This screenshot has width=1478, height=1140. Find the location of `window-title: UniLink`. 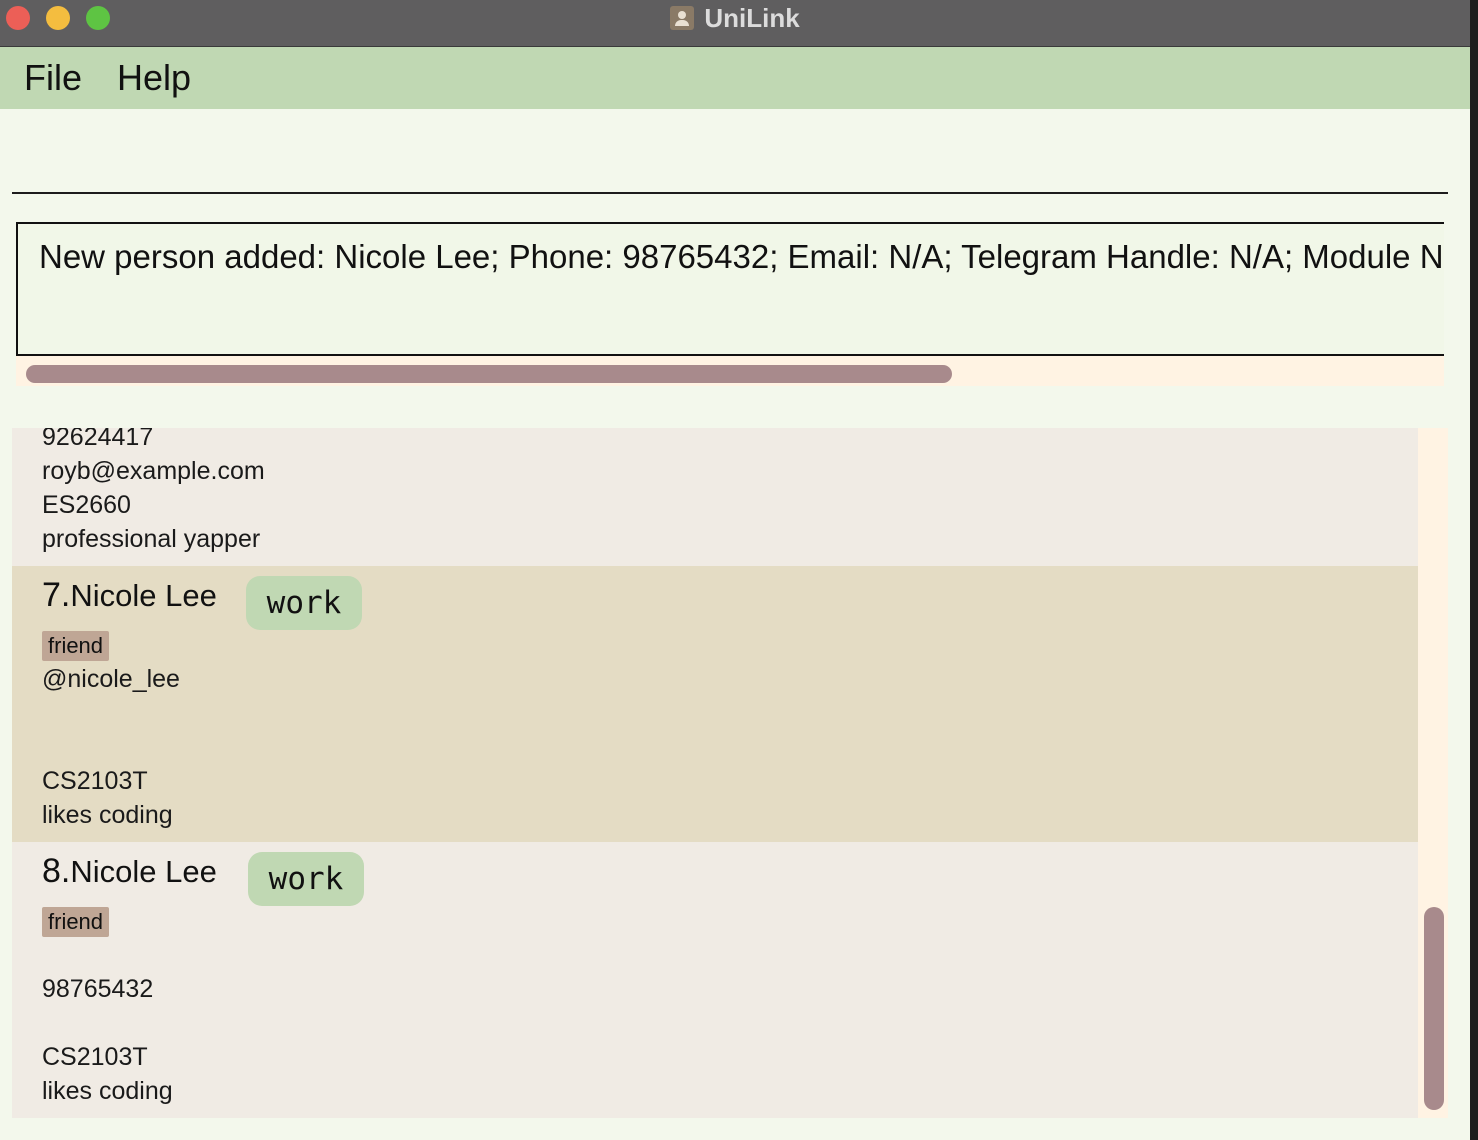

window-title: UniLink is located at coordinates (752, 17).